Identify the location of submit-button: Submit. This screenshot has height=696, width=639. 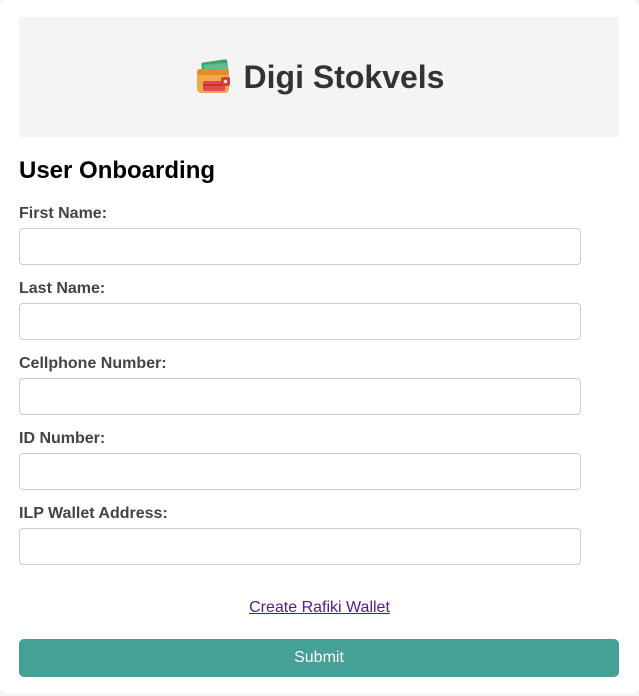
(319, 658).